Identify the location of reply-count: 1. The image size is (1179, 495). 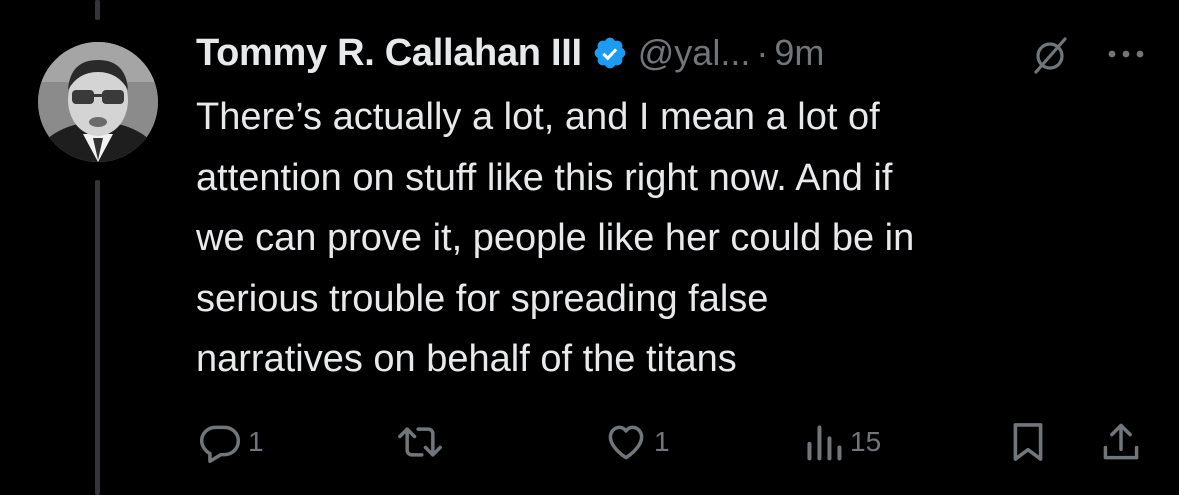
(256, 441).